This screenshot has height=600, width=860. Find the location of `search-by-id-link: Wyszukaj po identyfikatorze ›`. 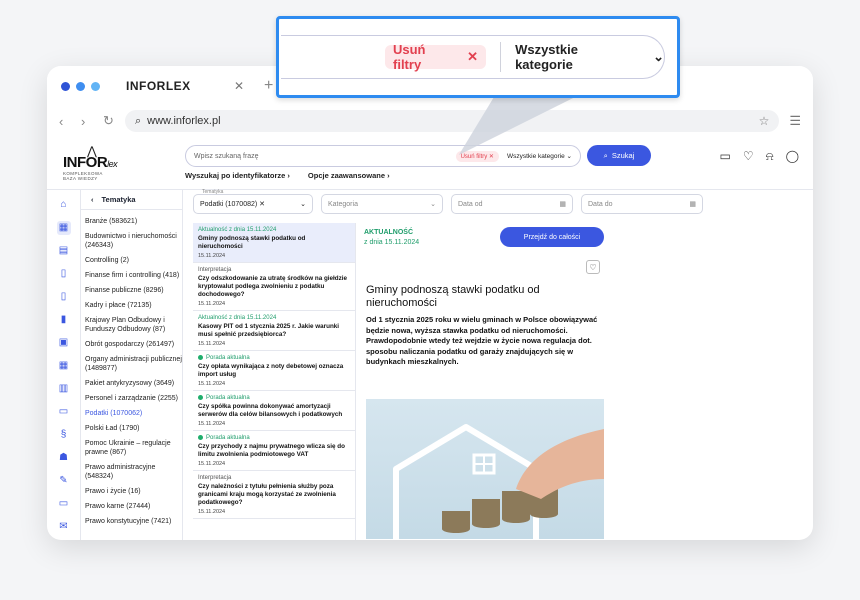

search-by-id-link: Wyszukaj po identyfikatorze › is located at coordinates (237, 175).